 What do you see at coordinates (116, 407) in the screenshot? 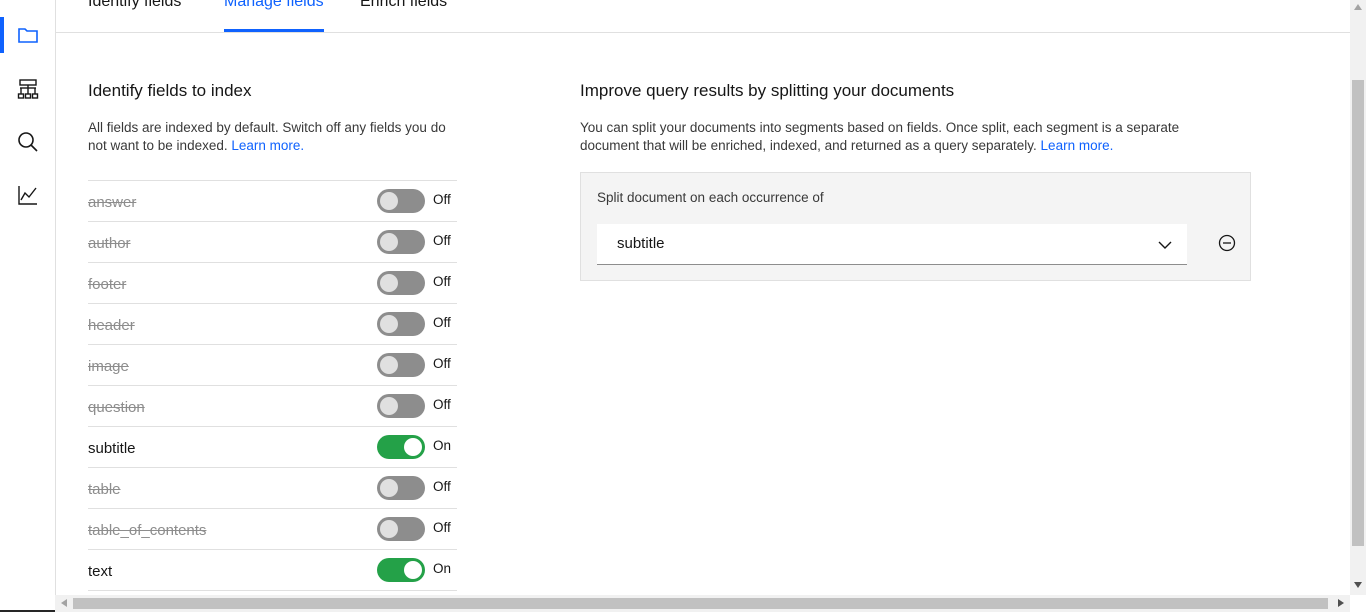
I see `field-name: question` at bounding box center [116, 407].